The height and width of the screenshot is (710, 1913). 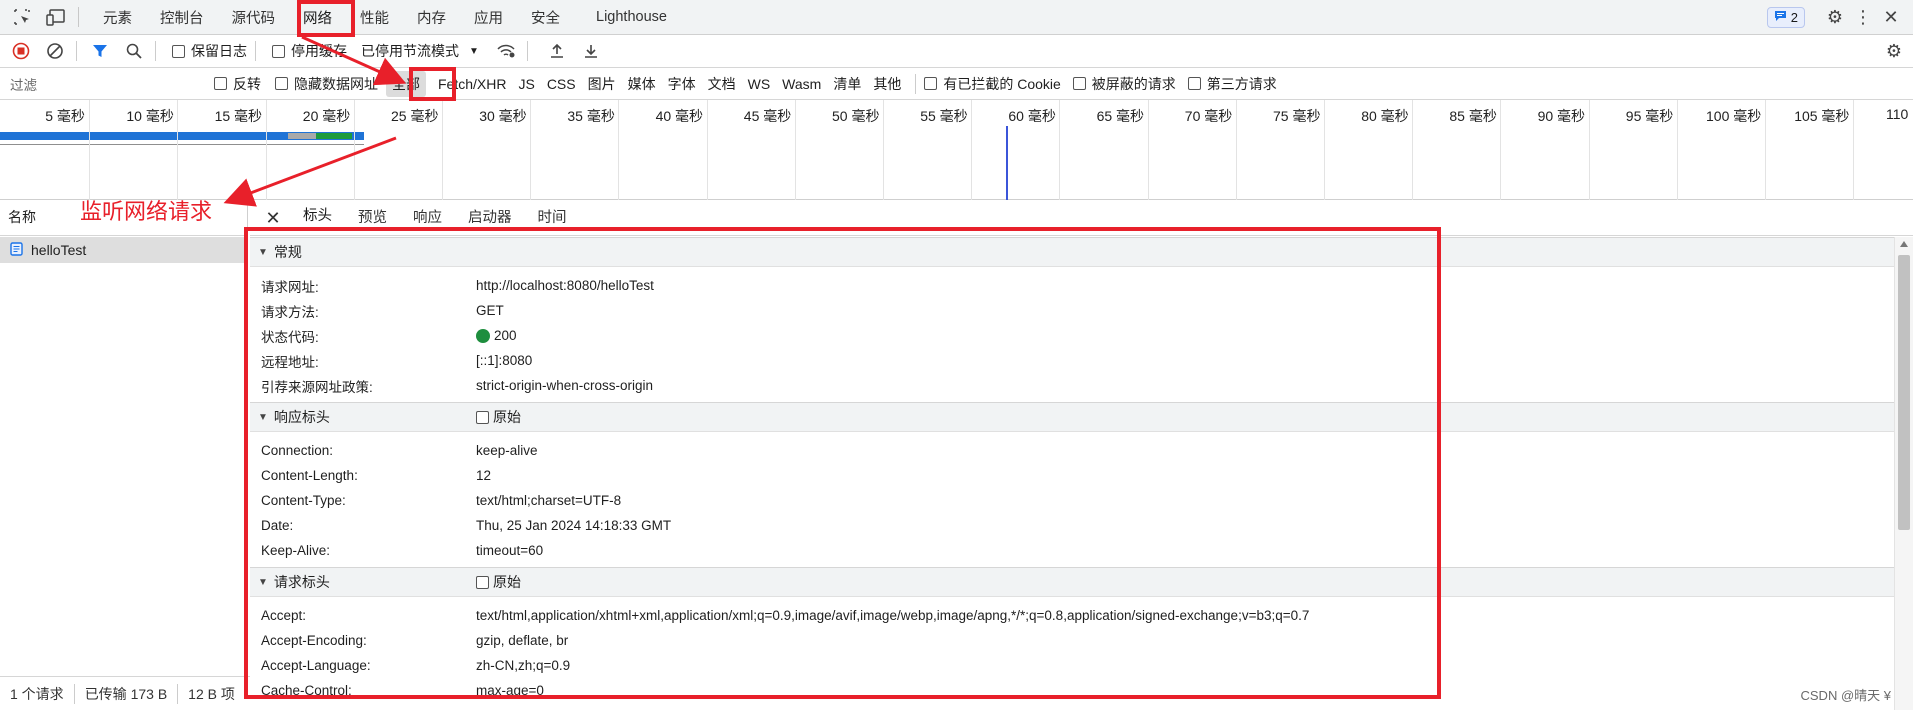 I want to click on annotation-label: 监听网络请求, so click(x=146, y=212).